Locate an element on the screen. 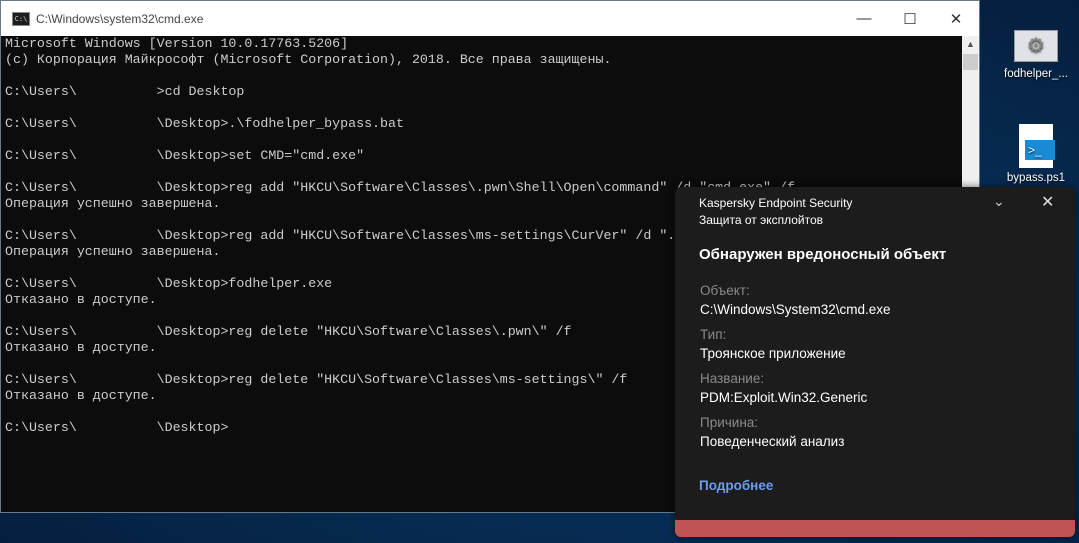 This screenshot has height=543, width=1079. close-icon: ✕ is located at coordinates (1047, 202).